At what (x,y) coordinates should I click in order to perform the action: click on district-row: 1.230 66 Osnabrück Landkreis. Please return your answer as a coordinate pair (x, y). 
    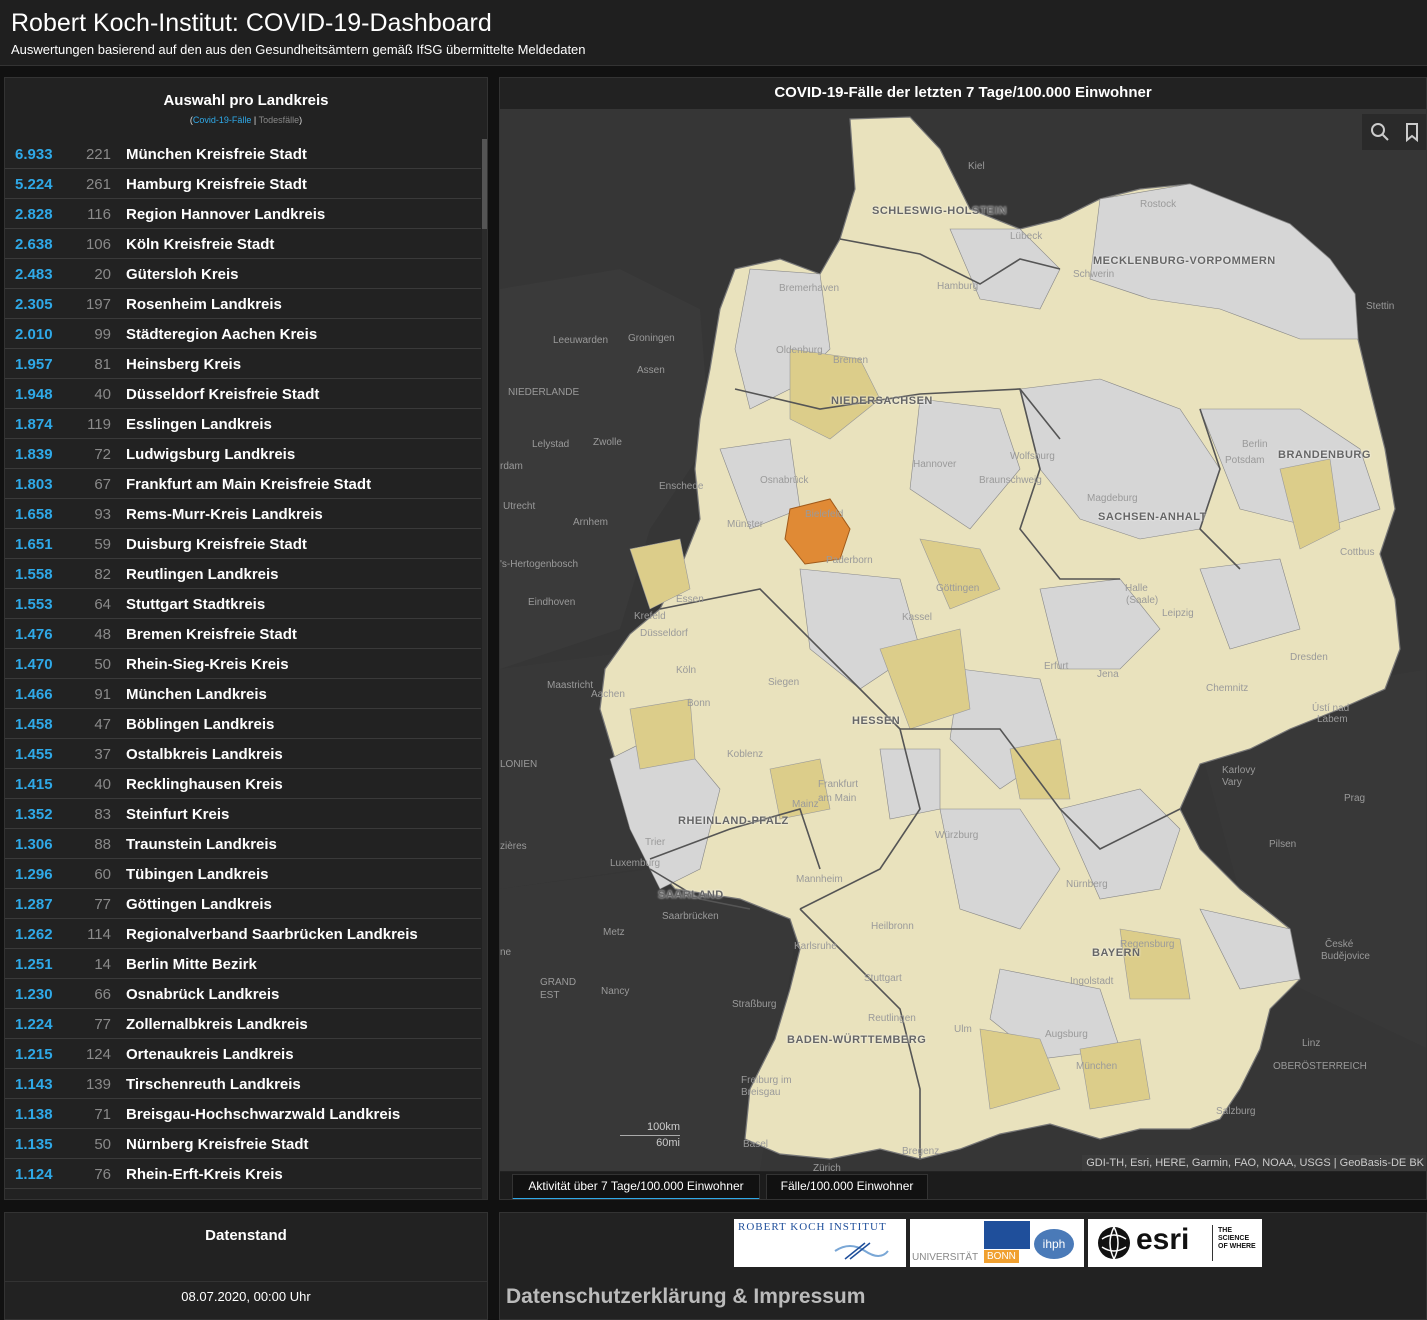
    Looking at the image, I should click on (243, 994).